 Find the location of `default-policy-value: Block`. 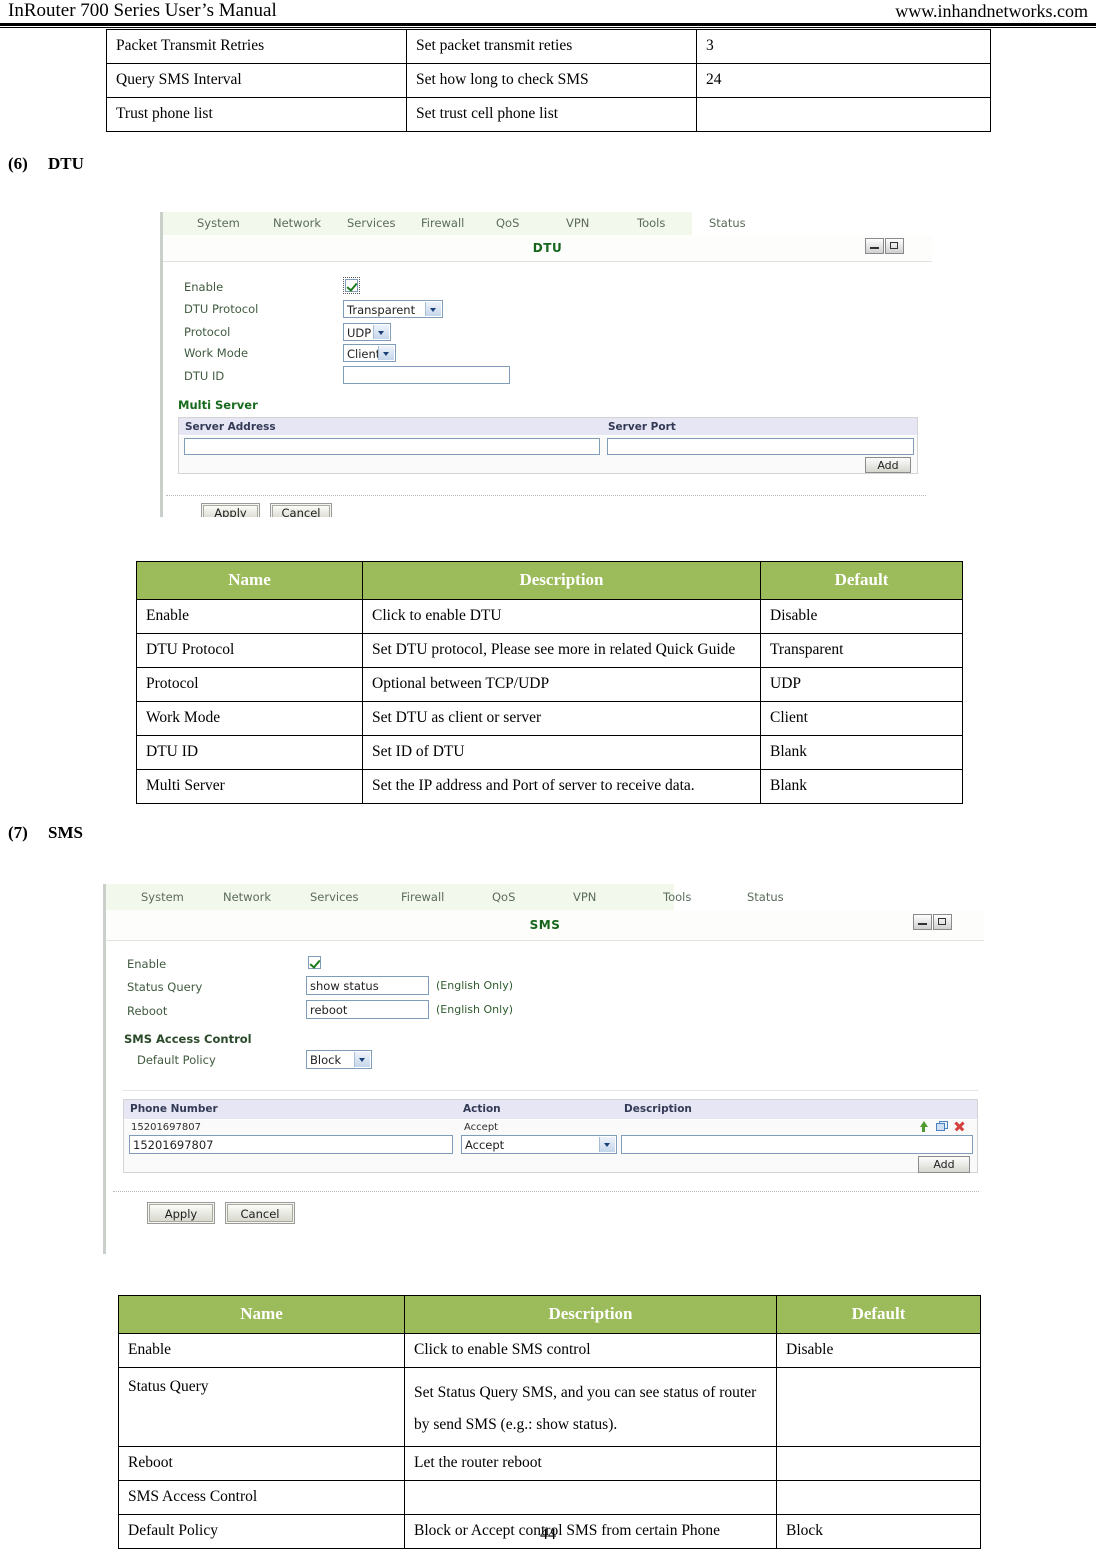

default-policy-value: Block is located at coordinates (326, 1060).